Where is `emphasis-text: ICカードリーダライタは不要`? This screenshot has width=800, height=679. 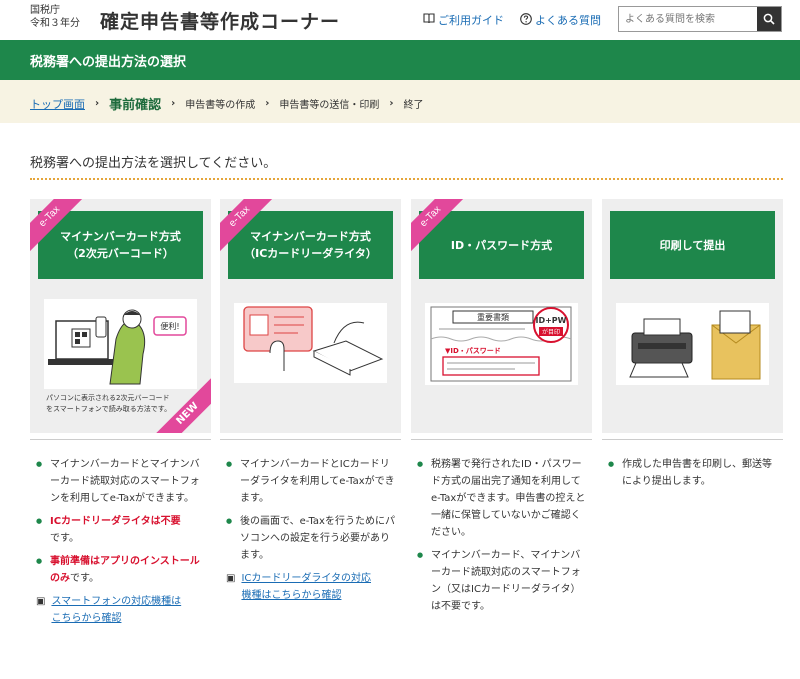
emphasis-text: ICカードリーダライタは不要 is located at coordinates (115, 521).